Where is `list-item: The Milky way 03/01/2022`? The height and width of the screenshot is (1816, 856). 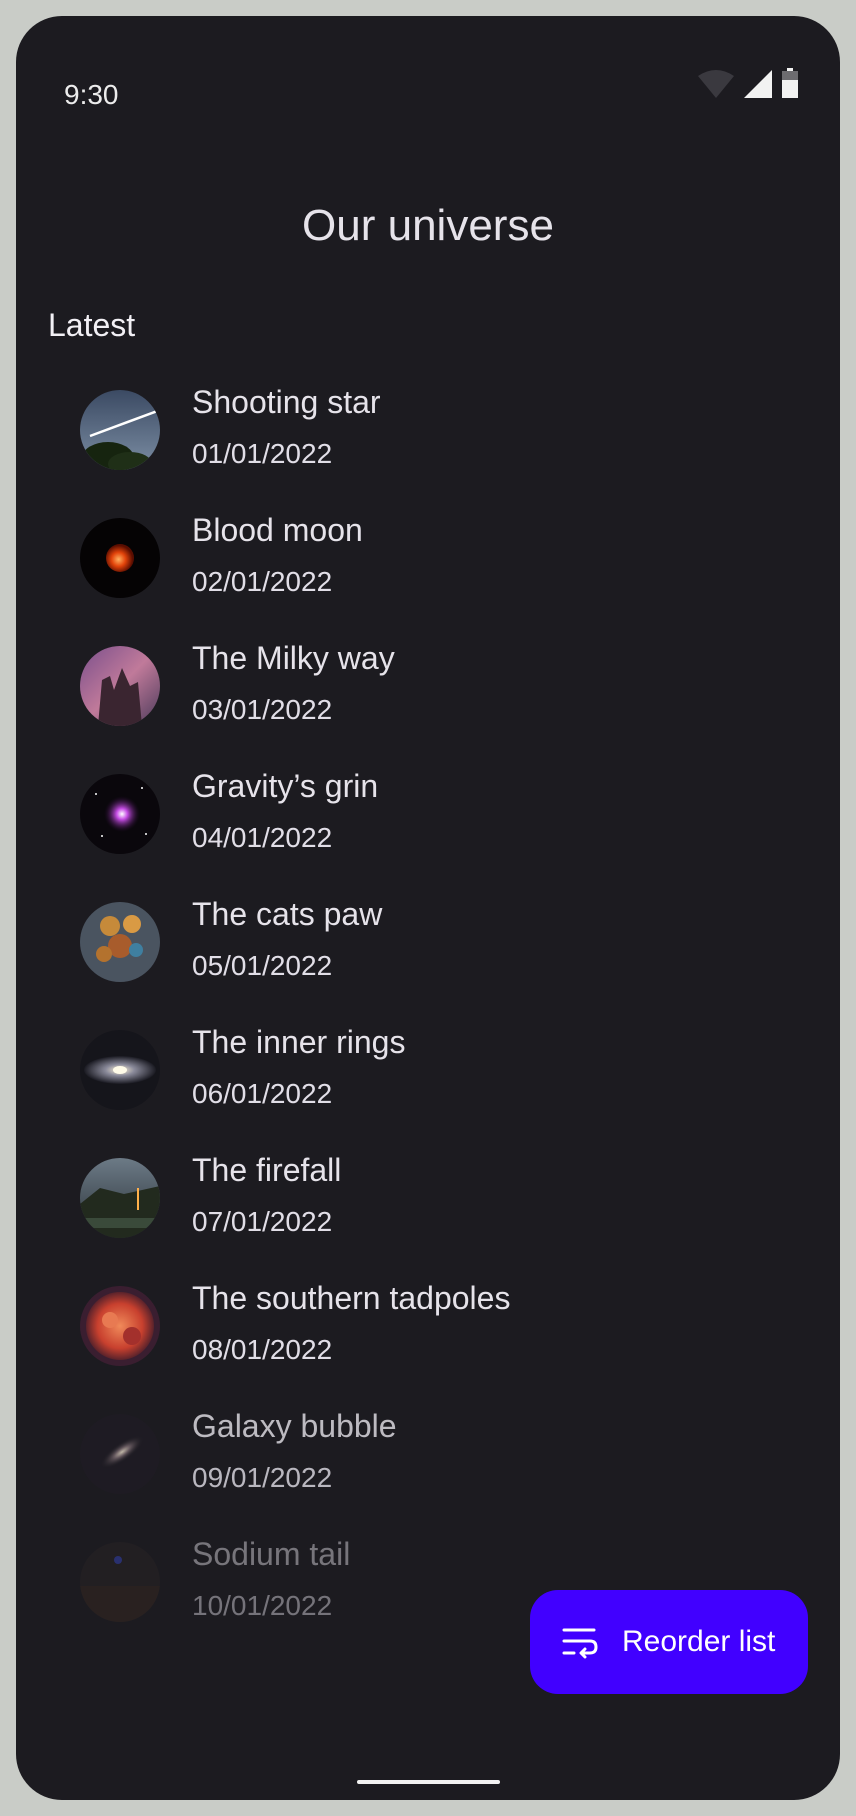 list-item: The Milky way 03/01/2022 is located at coordinates (428, 698).